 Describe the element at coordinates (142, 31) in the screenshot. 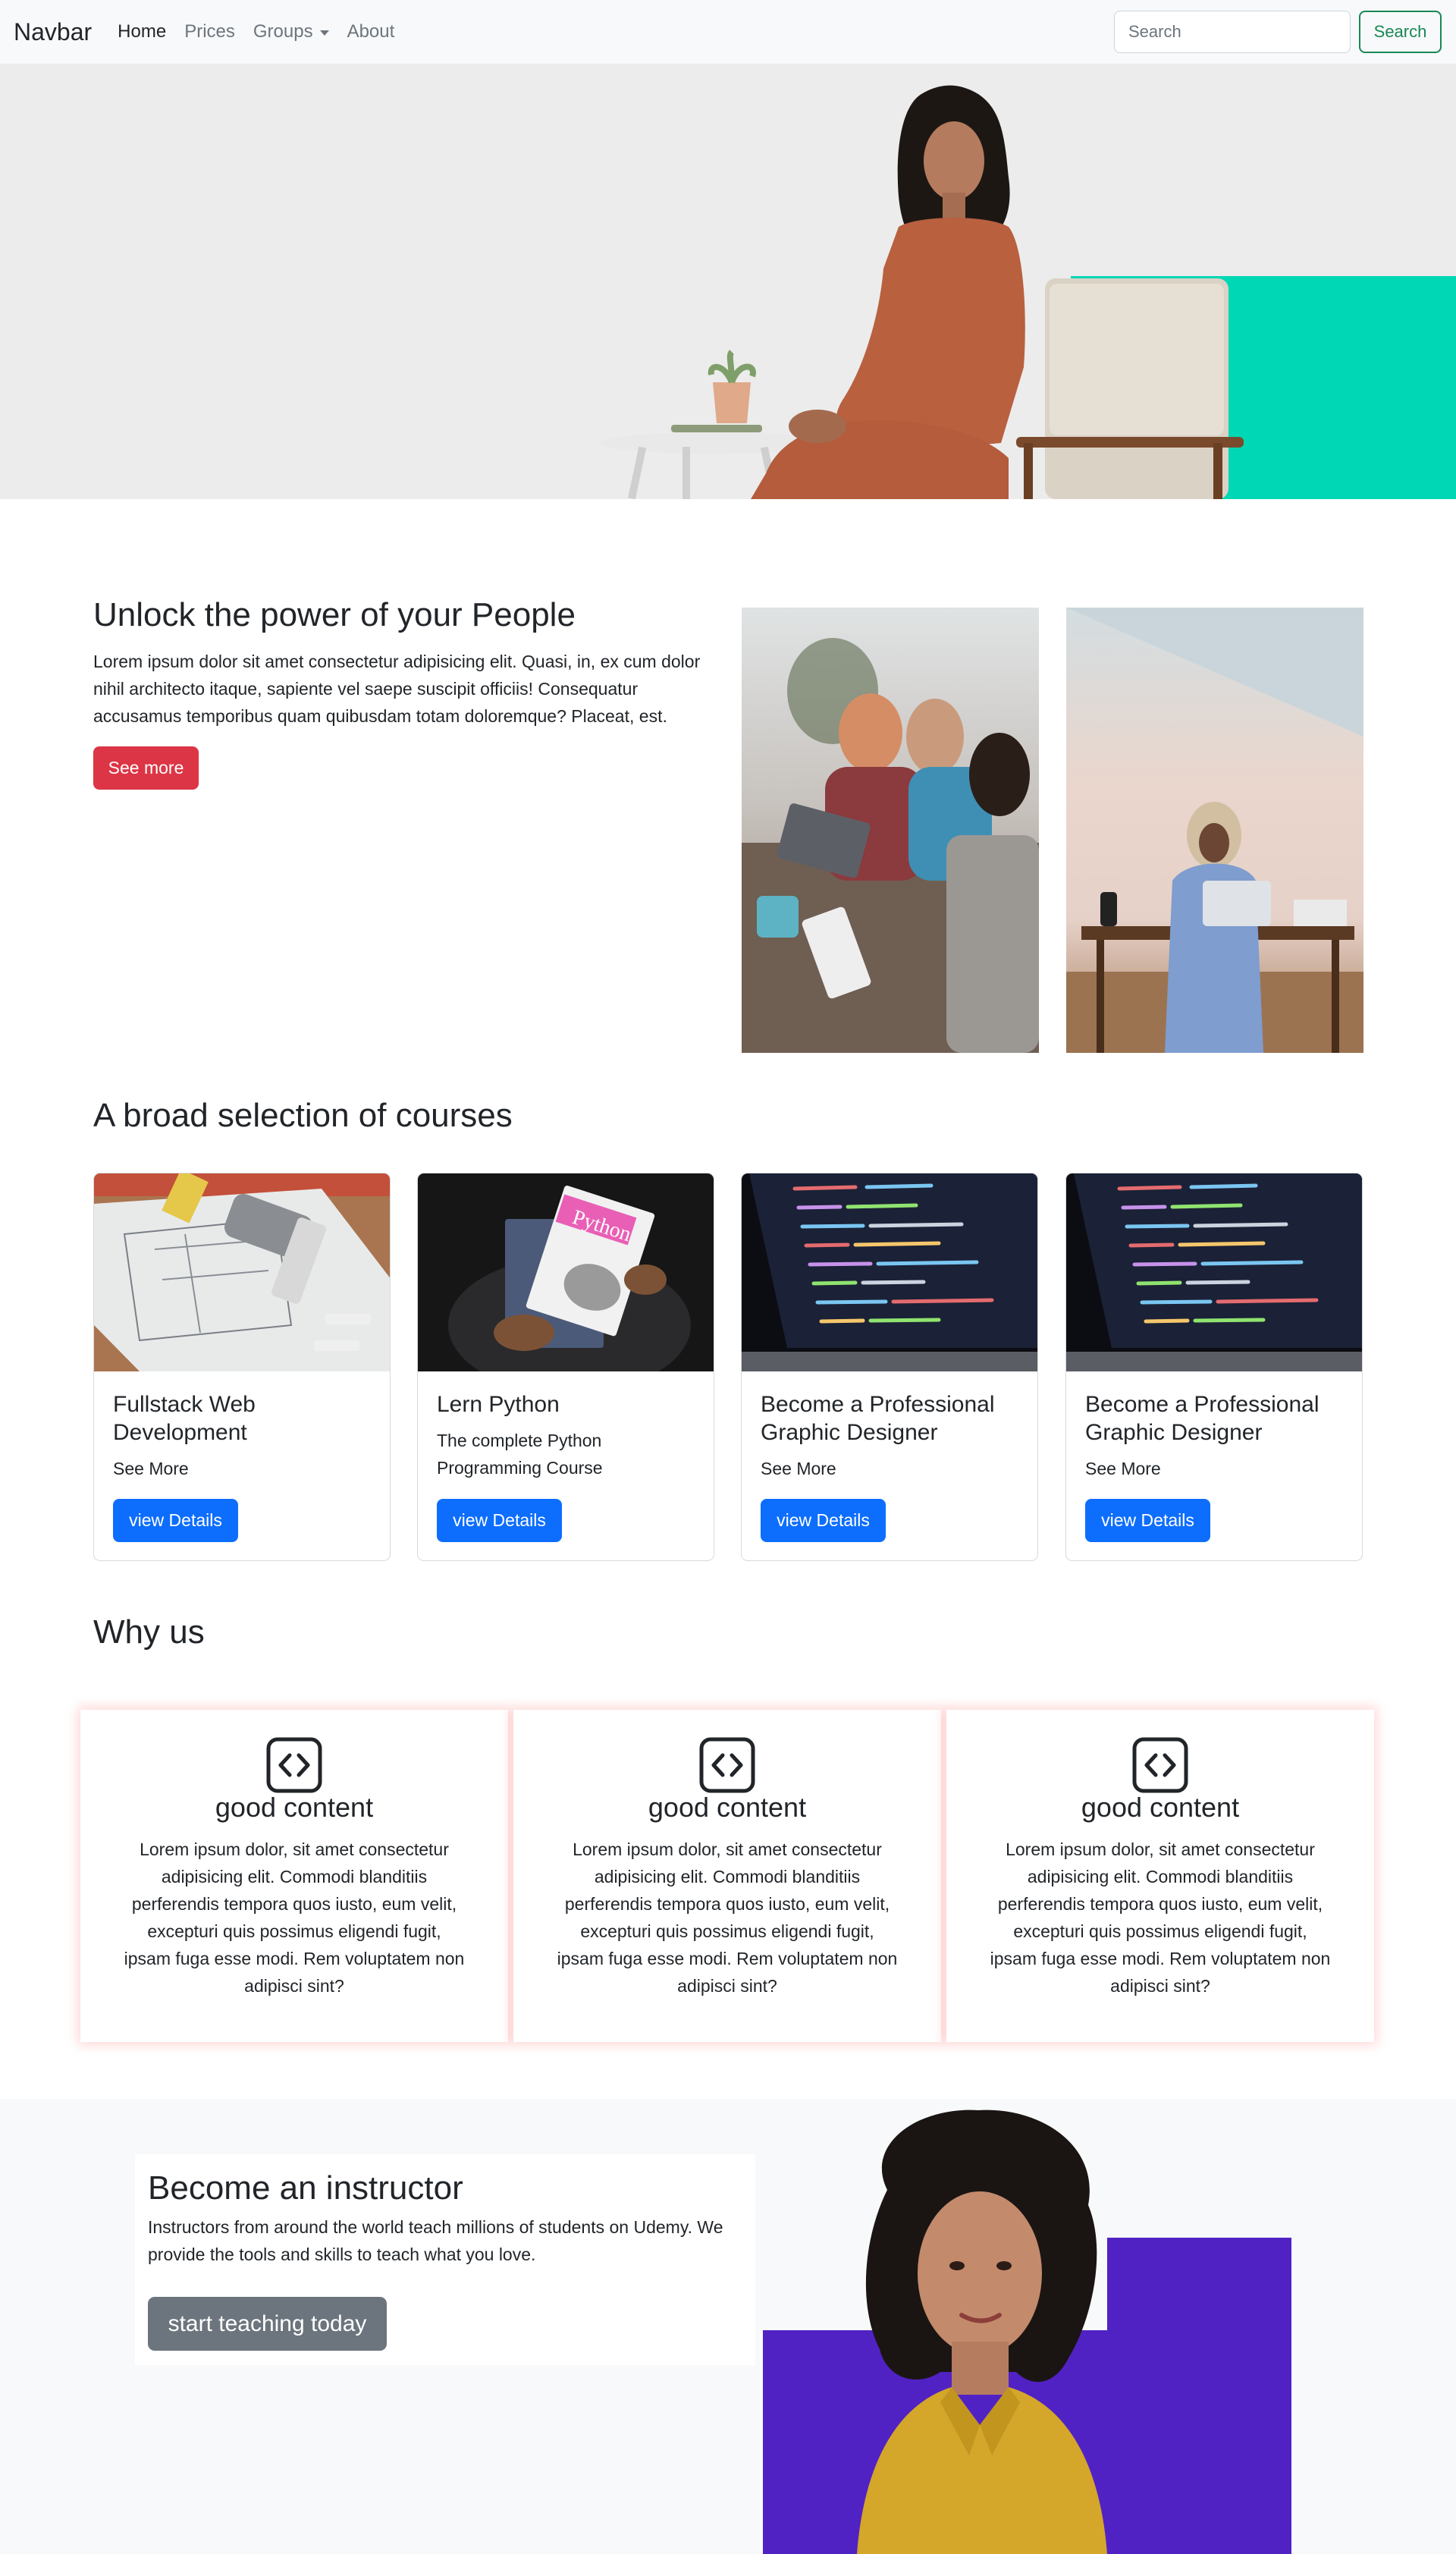

I see `nav-link-home: Home` at that location.